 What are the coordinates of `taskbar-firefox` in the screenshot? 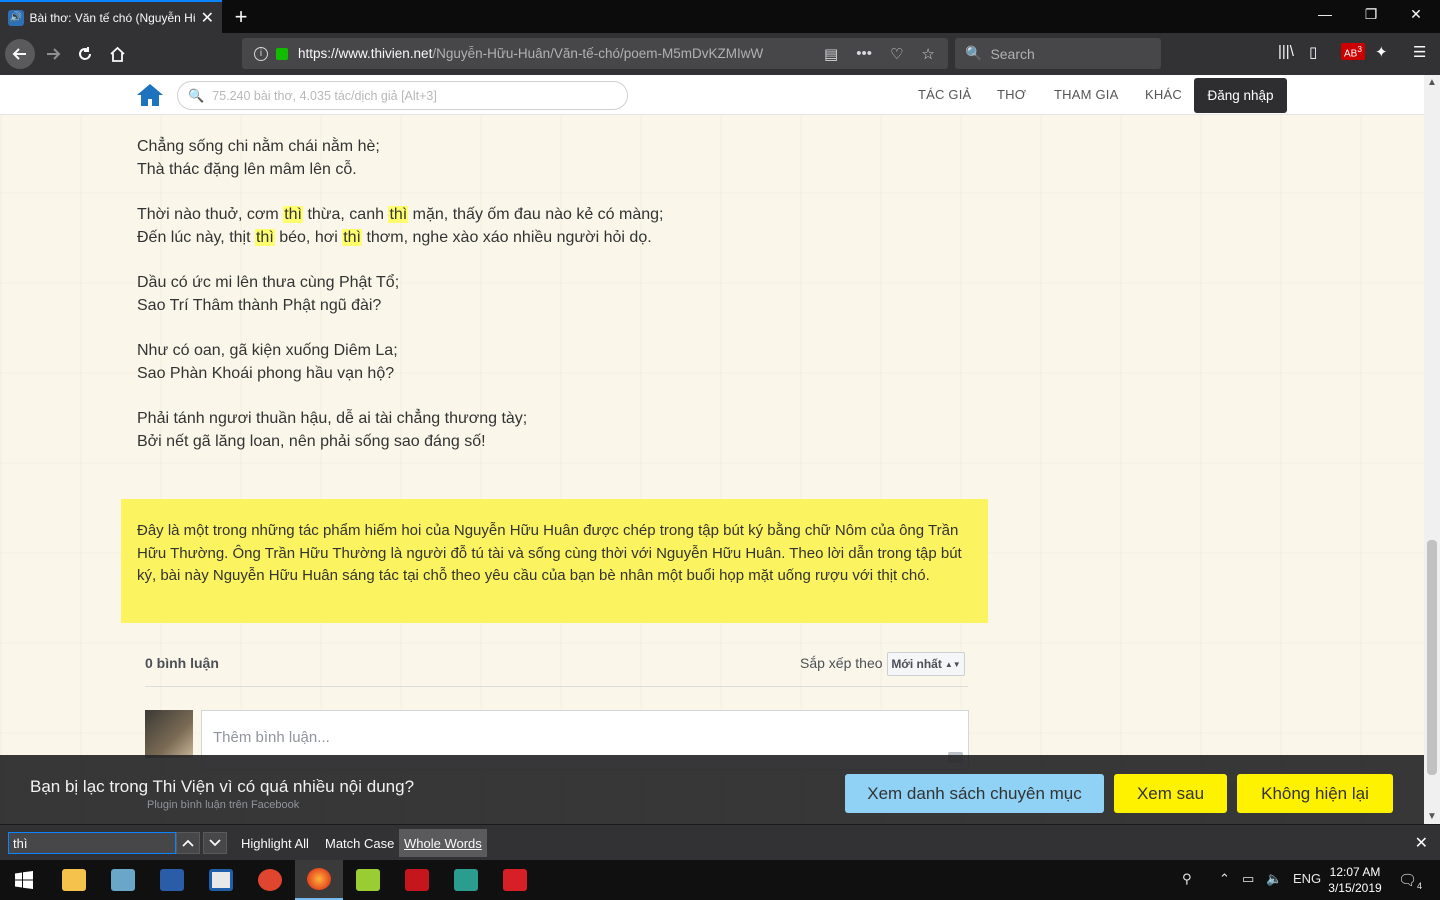 It's located at (319, 880).